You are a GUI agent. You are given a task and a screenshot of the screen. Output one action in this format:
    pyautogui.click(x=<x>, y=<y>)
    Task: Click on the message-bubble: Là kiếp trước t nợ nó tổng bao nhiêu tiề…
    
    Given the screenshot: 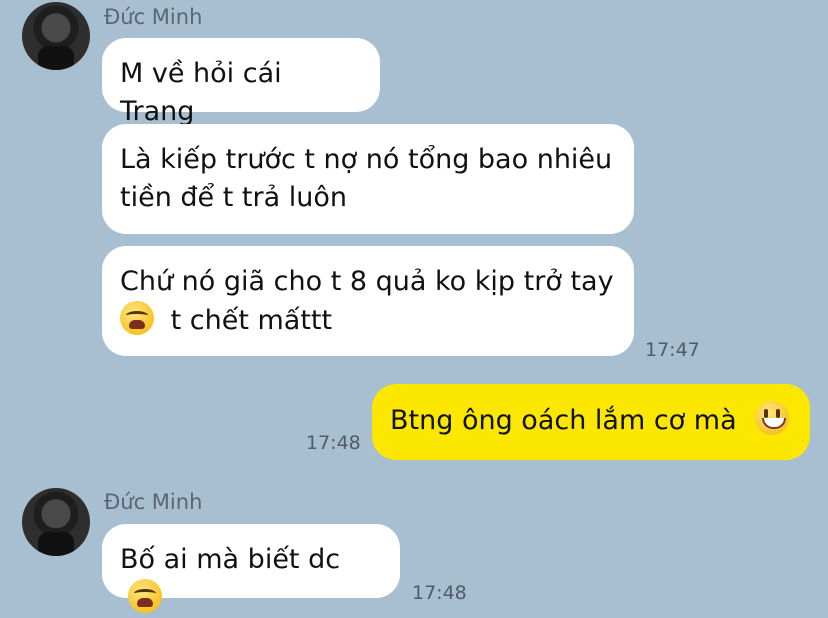 What is the action you would take?
    pyautogui.click(x=368, y=179)
    